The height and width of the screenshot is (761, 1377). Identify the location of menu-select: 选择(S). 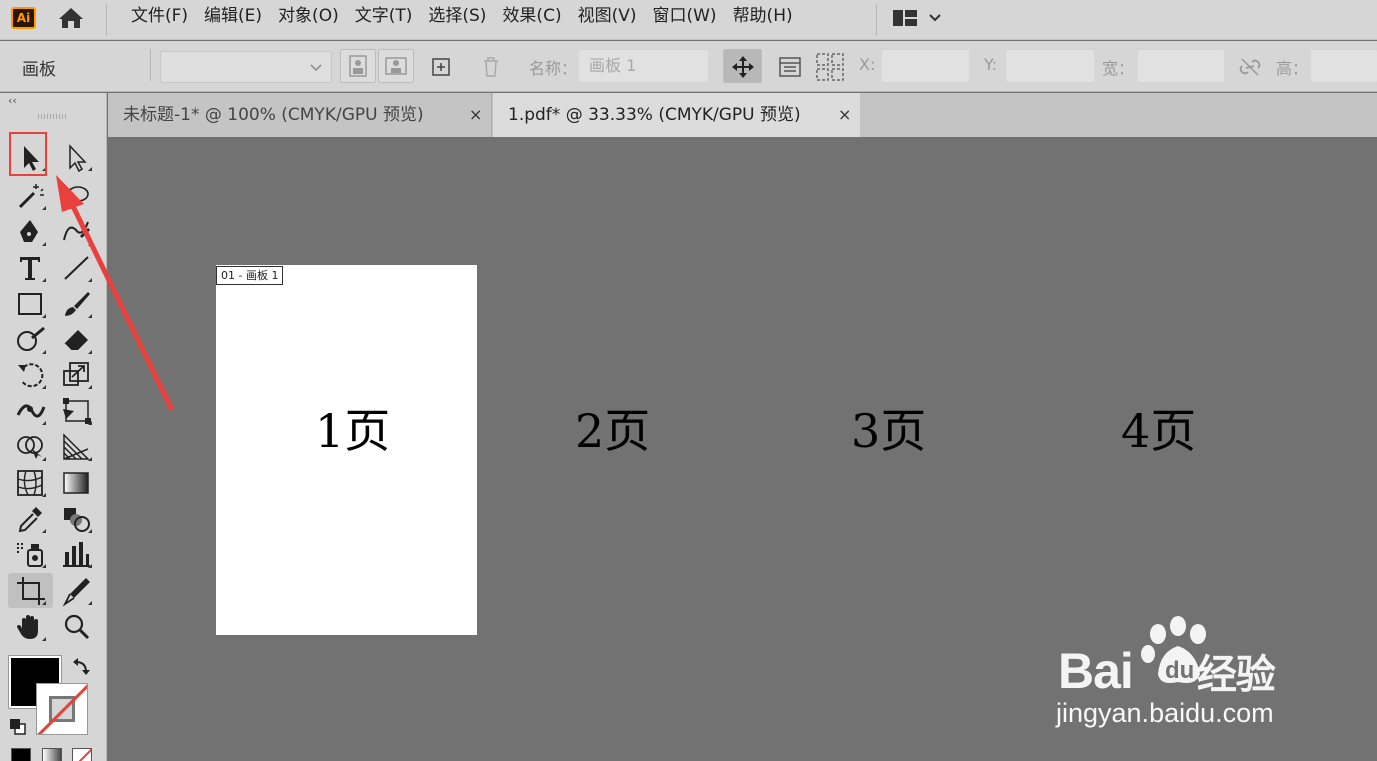
(457, 20).